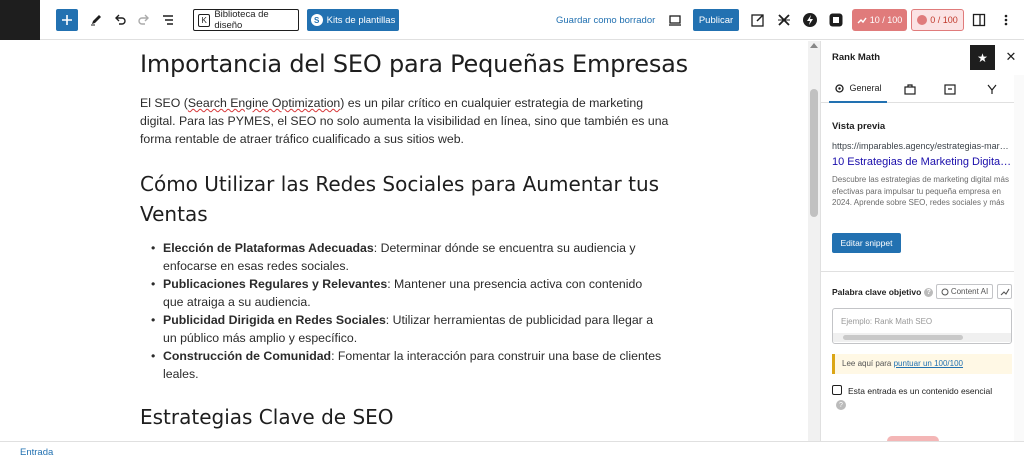  I want to click on preview-button, so click(675, 20).